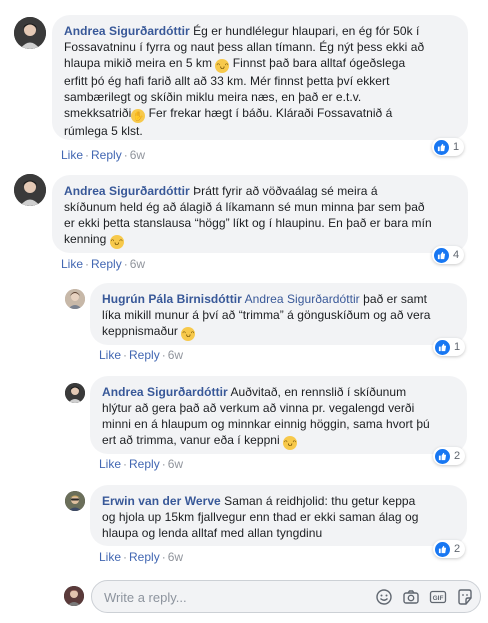 The image size is (488, 623). Describe the element at coordinates (384, 597) in the screenshot. I see `smiley-icon` at that location.